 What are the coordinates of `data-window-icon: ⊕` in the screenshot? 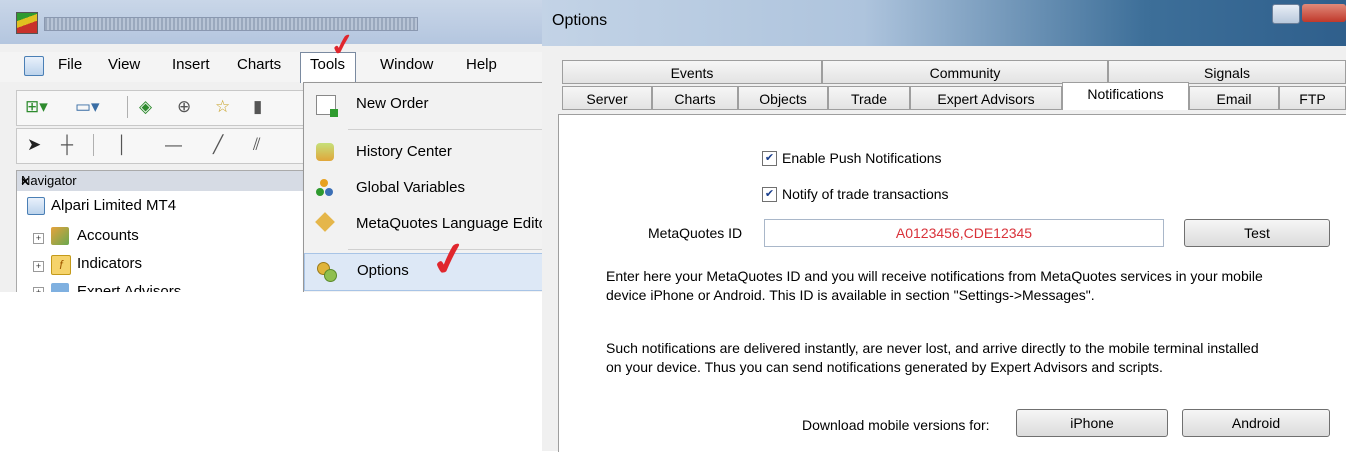 It's located at (184, 107).